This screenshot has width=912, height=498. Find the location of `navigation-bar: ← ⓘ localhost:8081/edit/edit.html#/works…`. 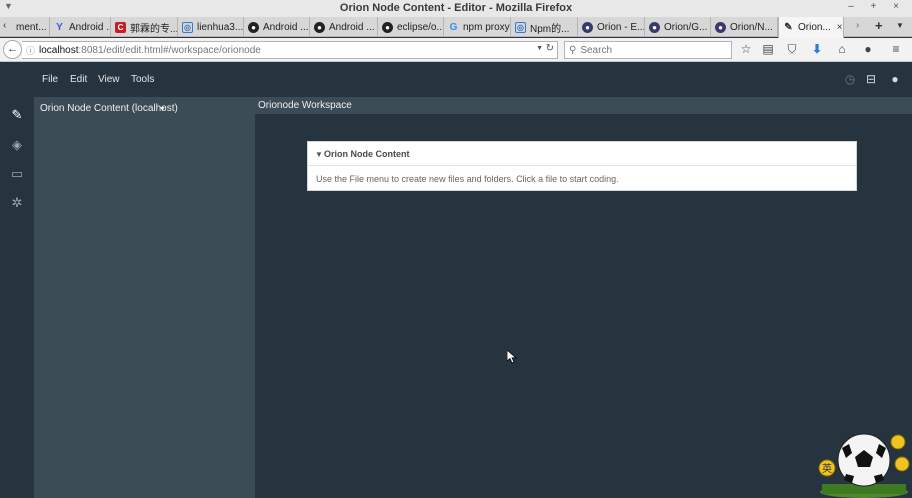

navigation-bar: ← ⓘ localhost:8081/edit/edit.html#/works… is located at coordinates (456, 50).